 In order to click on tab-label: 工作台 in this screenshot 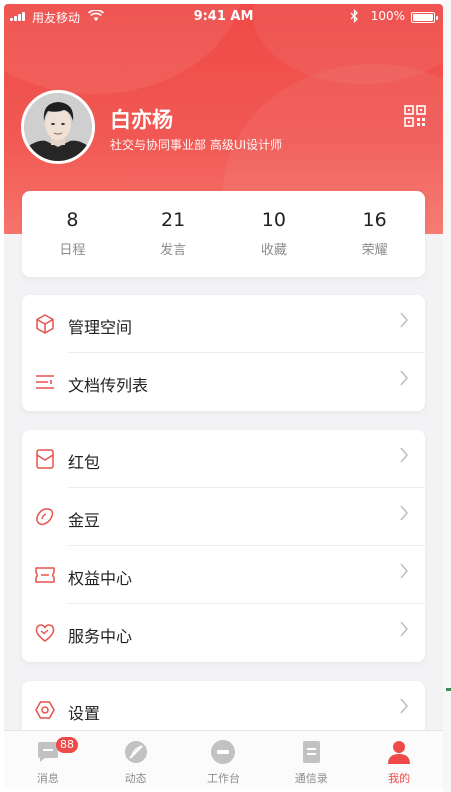, I will do `click(223, 778)`.